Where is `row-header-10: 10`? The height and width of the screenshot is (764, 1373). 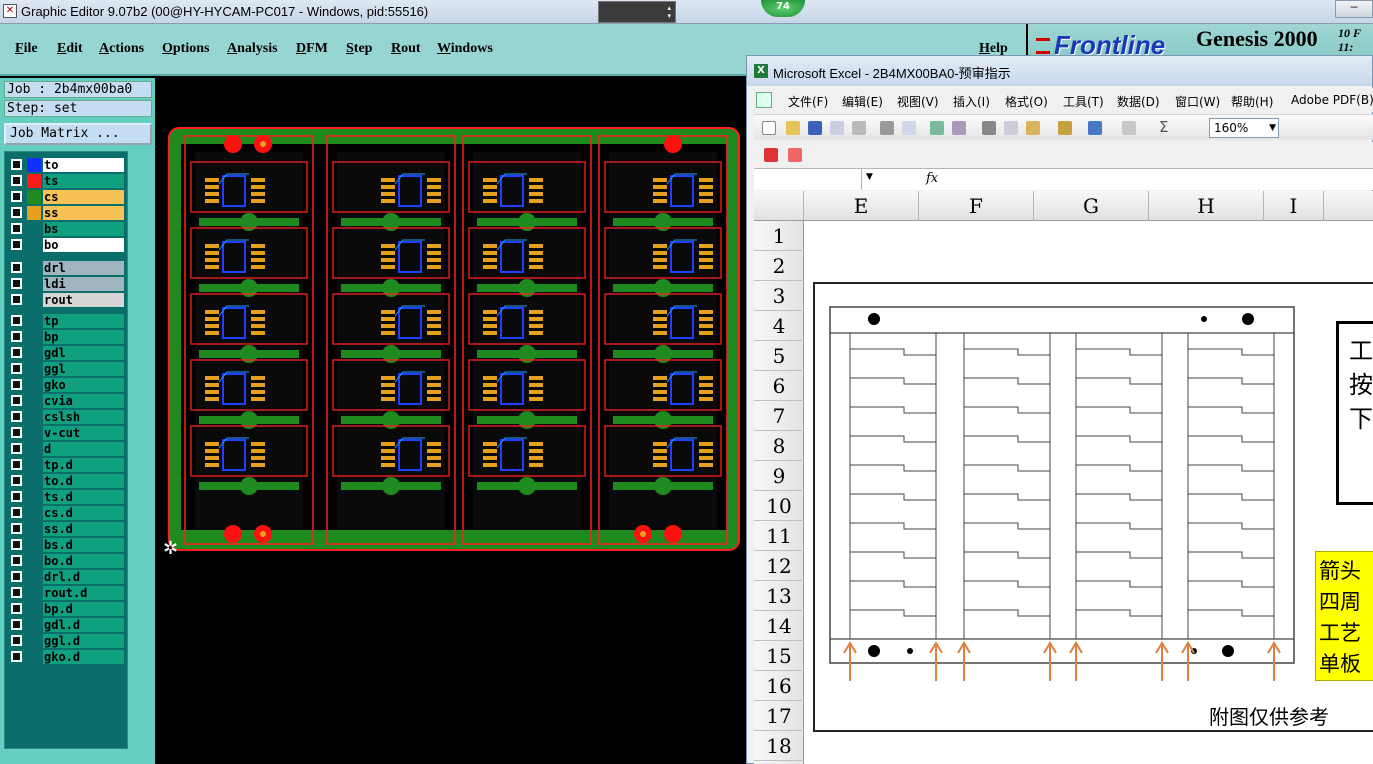
row-header-10: 10 is located at coordinates (779, 506).